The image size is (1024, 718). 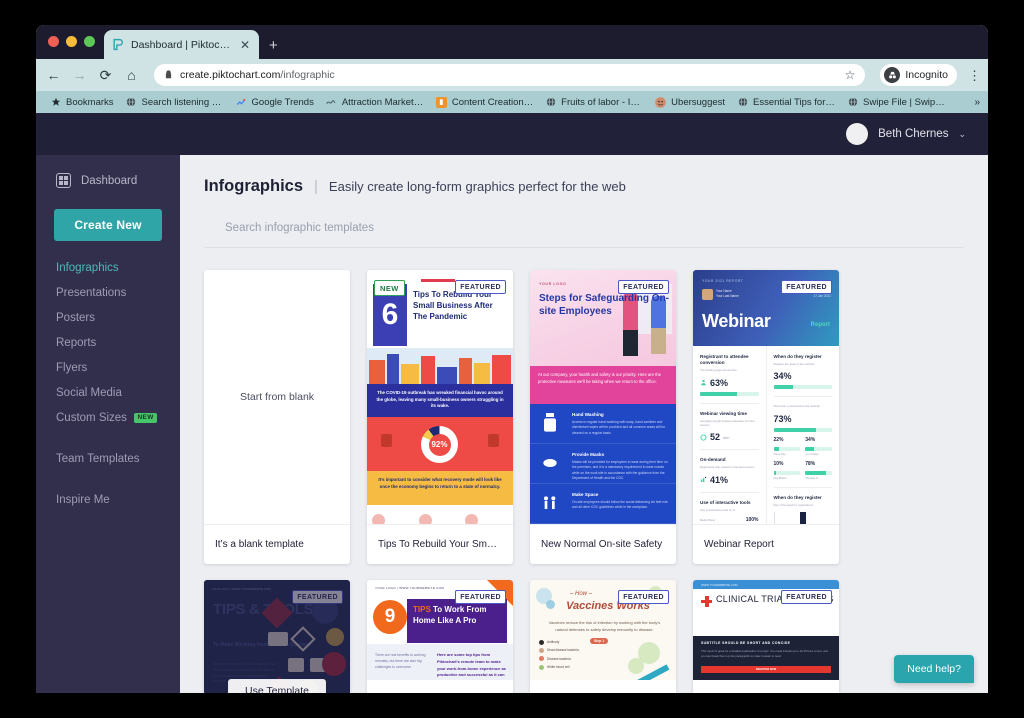 What do you see at coordinates (307, 75) in the screenshot?
I see `url-path: /infographic` at bounding box center [307, 75].